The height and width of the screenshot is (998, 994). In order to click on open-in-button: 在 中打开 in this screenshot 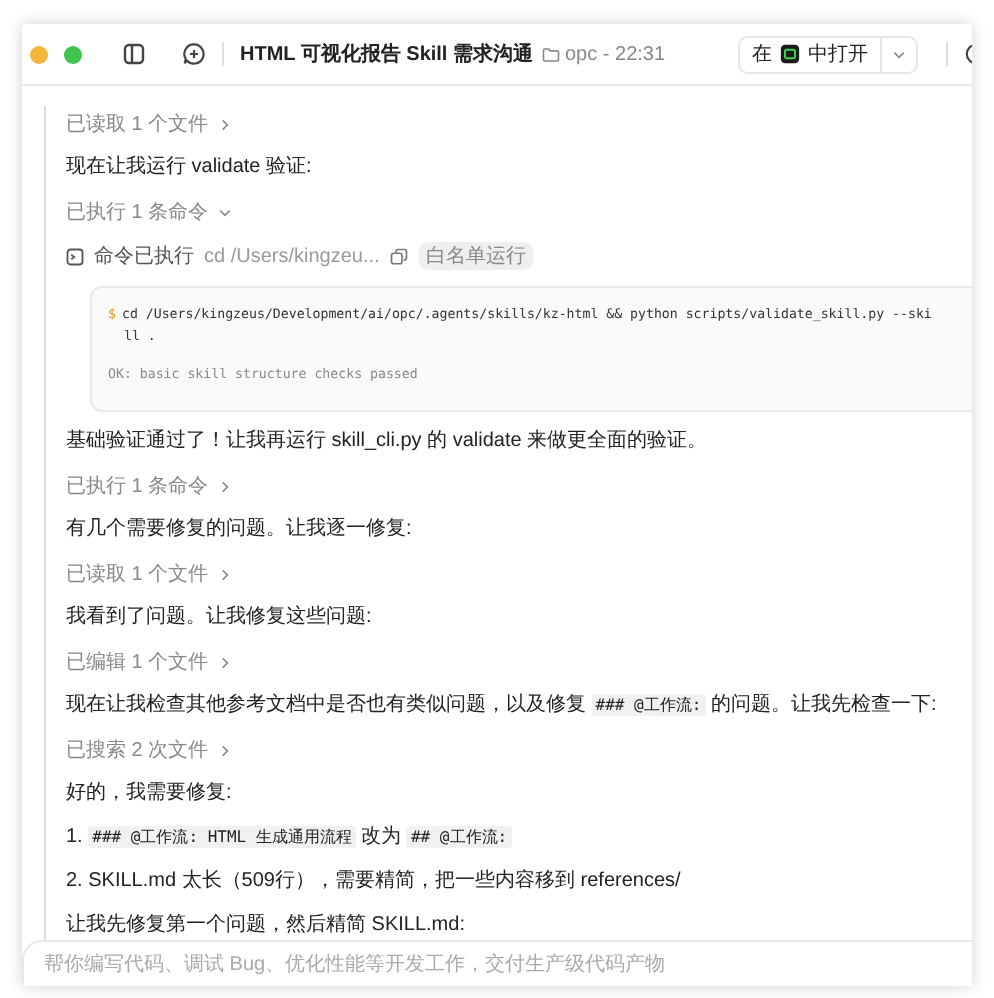, I will do `click(828, 54)`.